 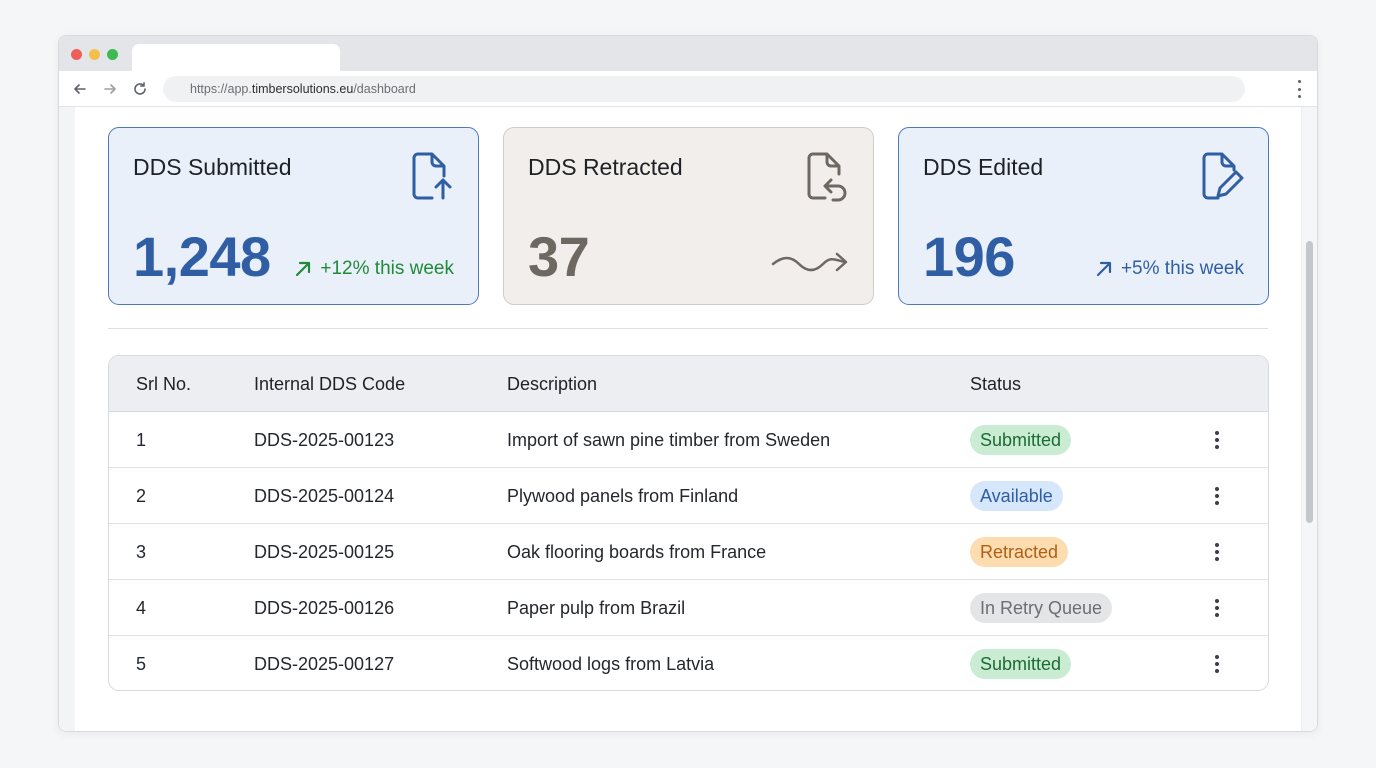 What do you see at coordinates (983, 167) in the screenshot?
I see `card-title: DDS Edited` at bounding box center [983, 167].